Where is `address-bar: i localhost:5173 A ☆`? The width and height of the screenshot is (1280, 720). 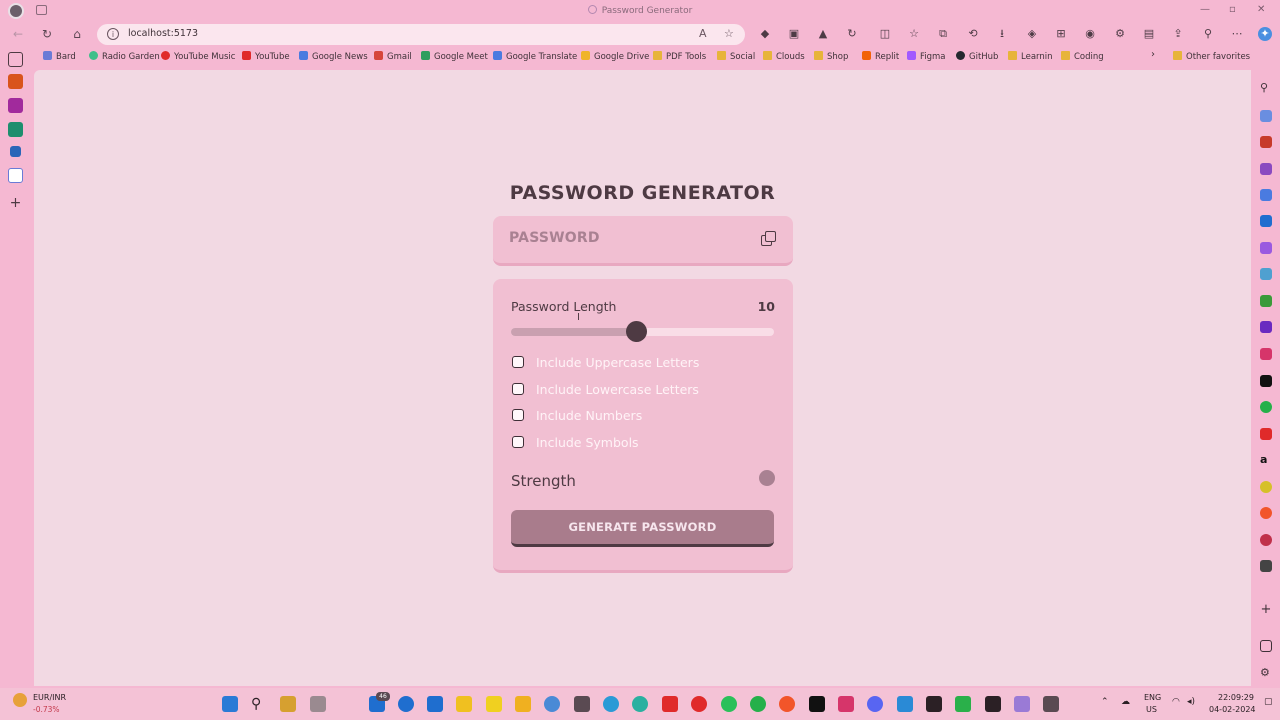
address-bar: i localhost:5173 A ☆ is located at coordinates (421, 34).